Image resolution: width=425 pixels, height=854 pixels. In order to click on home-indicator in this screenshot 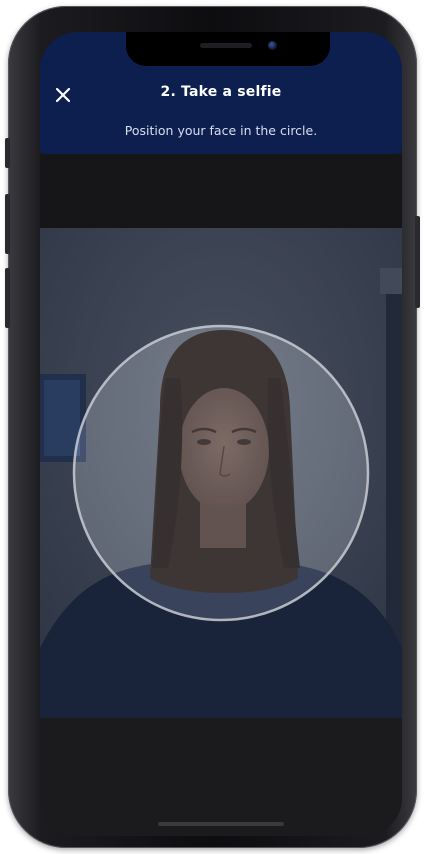, I will do `click(221, 824)`.